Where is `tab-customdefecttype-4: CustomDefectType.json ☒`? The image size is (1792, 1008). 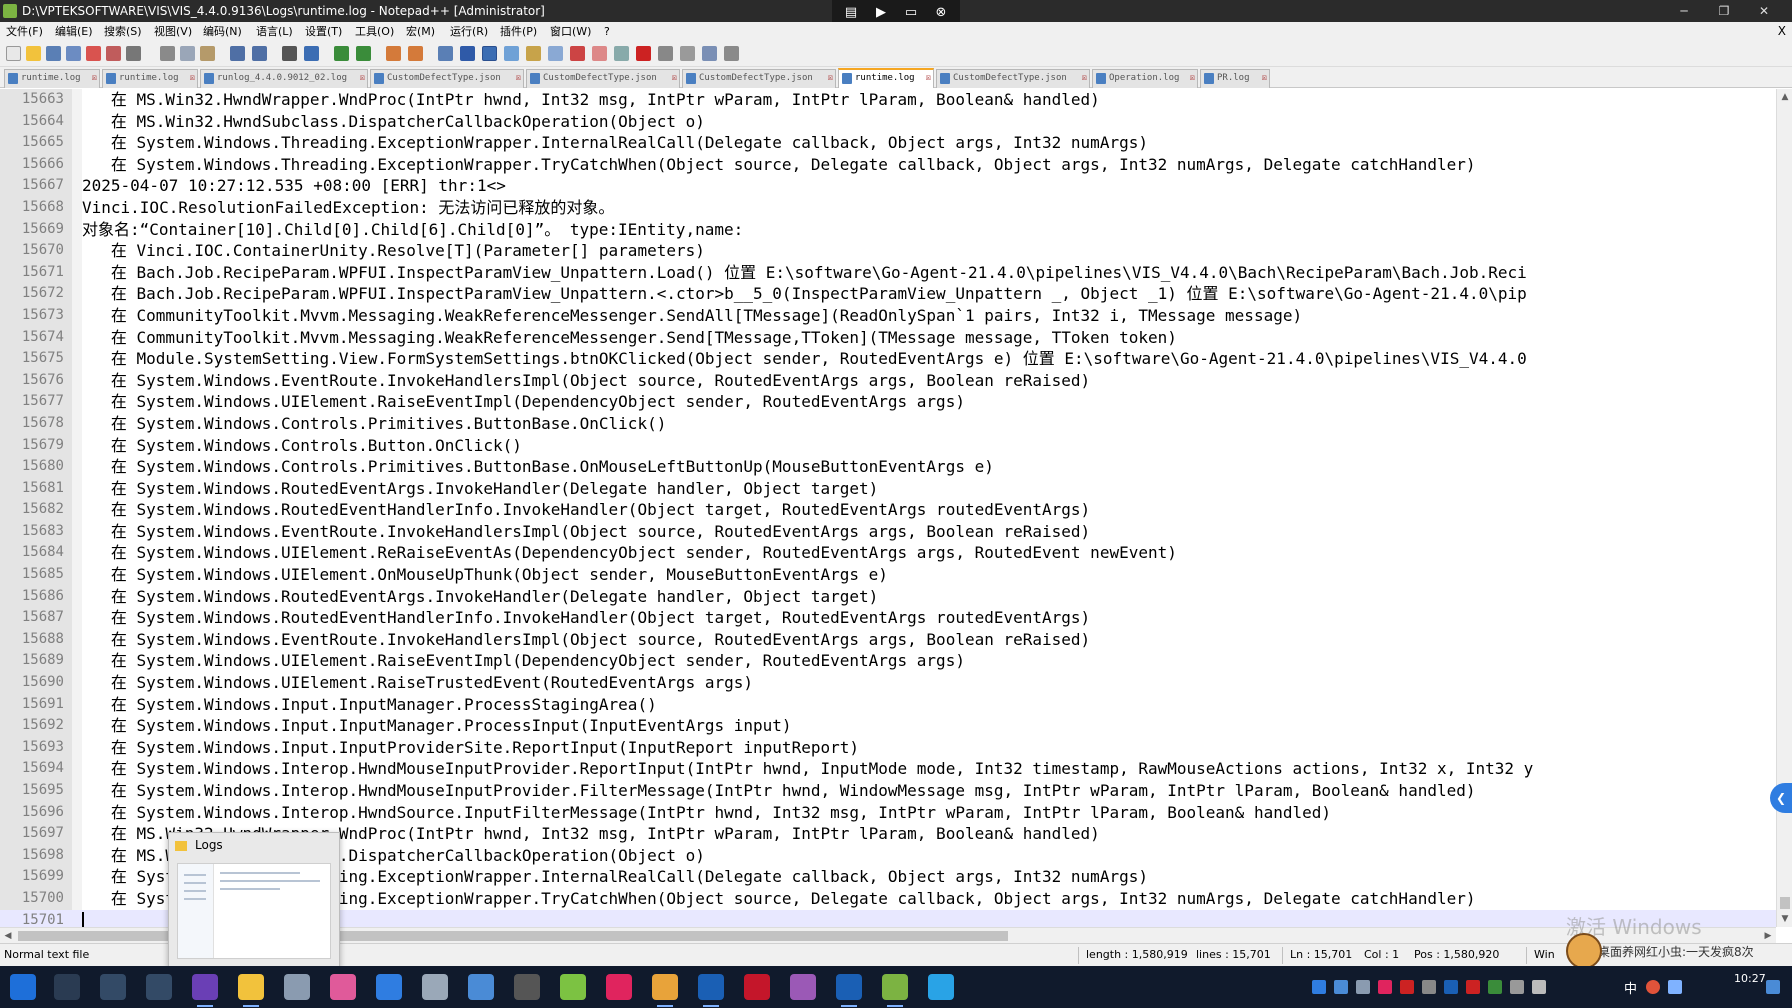 tab-customdefecttype-4: CustomDefectType.json ☒ is located at coordinates (1013, 78).